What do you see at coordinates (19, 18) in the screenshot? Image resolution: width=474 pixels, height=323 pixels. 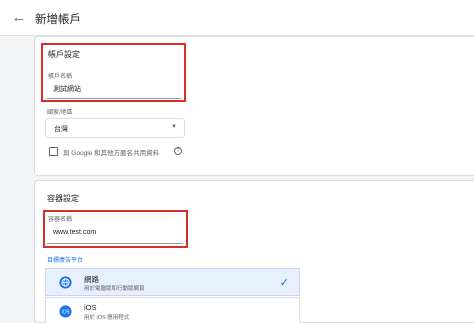 I see `arrow-left-icon: ←` at bounding box center [19, 18].